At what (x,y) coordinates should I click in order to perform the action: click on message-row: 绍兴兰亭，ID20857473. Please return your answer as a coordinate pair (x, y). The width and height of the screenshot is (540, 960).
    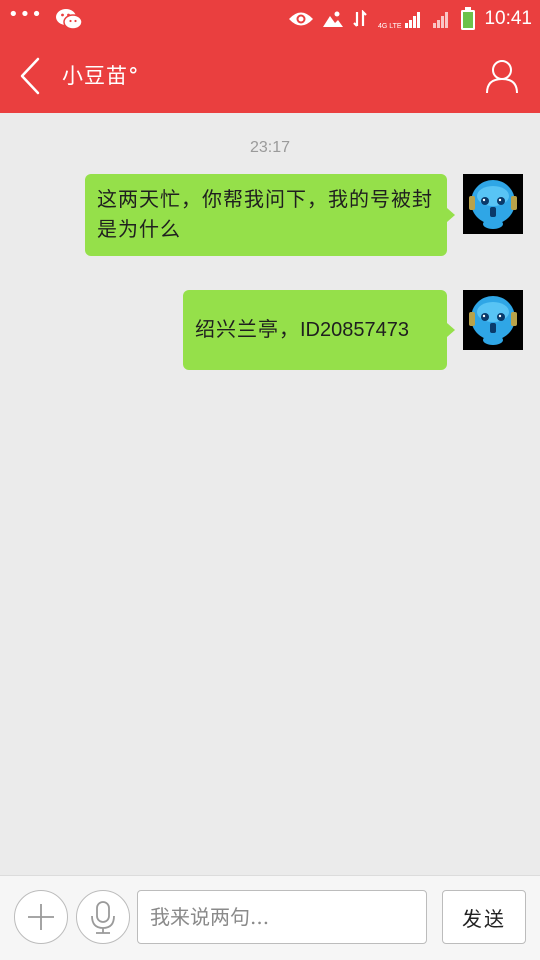
    Looking at the image, I should click on (353, 330).